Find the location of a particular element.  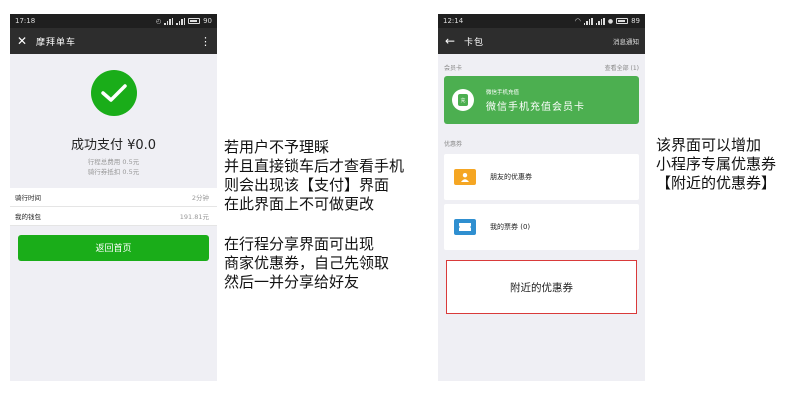

more-icon: ⋮ is located at coordinates (205, 41).